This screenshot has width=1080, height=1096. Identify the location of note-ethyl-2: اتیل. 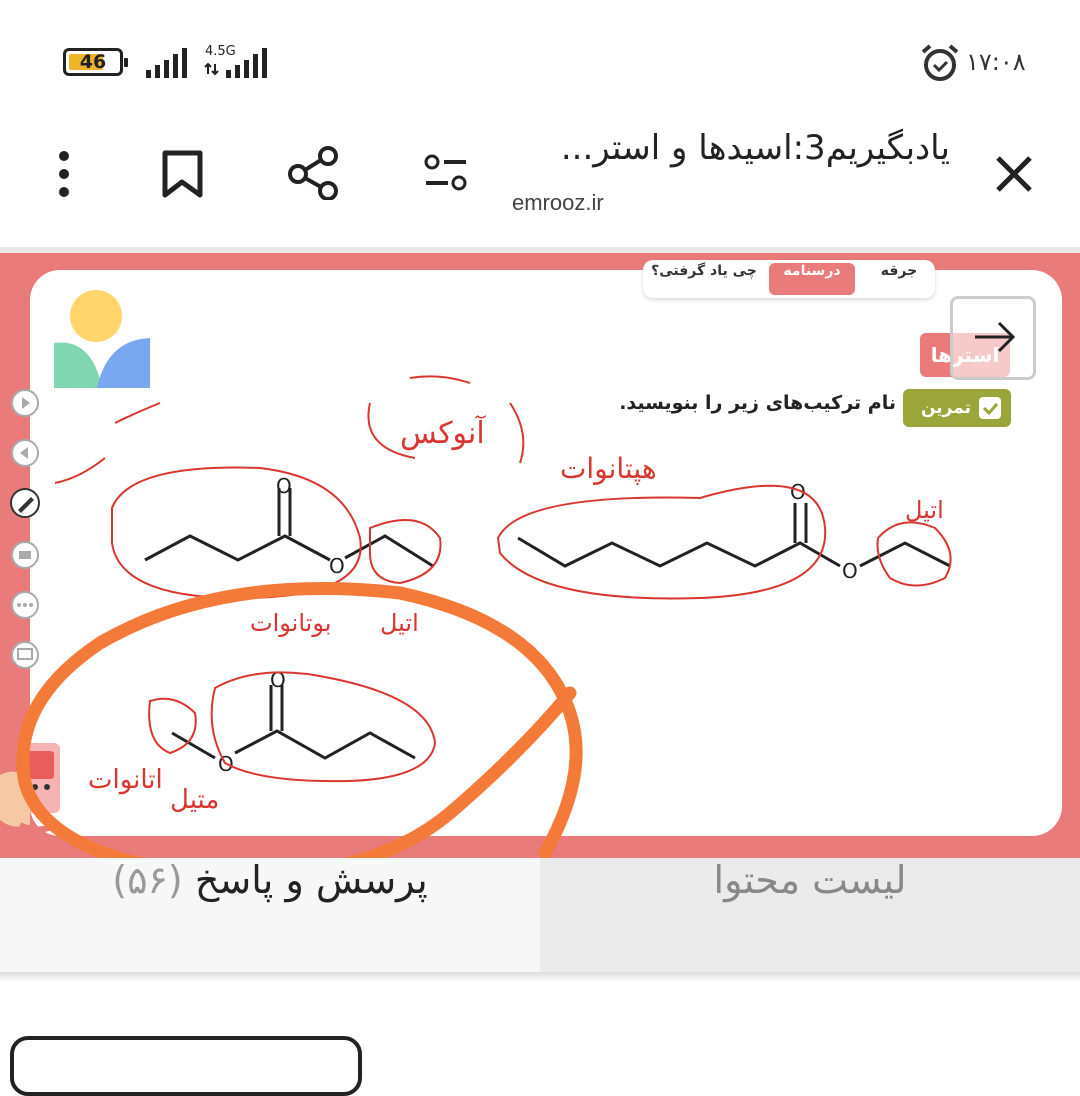
(924, 510).